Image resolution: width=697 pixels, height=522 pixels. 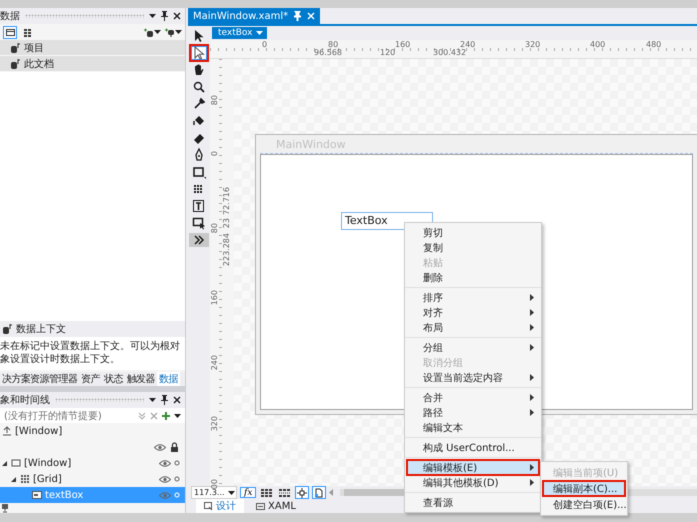 What do you see at coordinates (473, 377) in the screenshot?
I see `menu-item: 设置当前选定内容` at bounding box center [473, 377].